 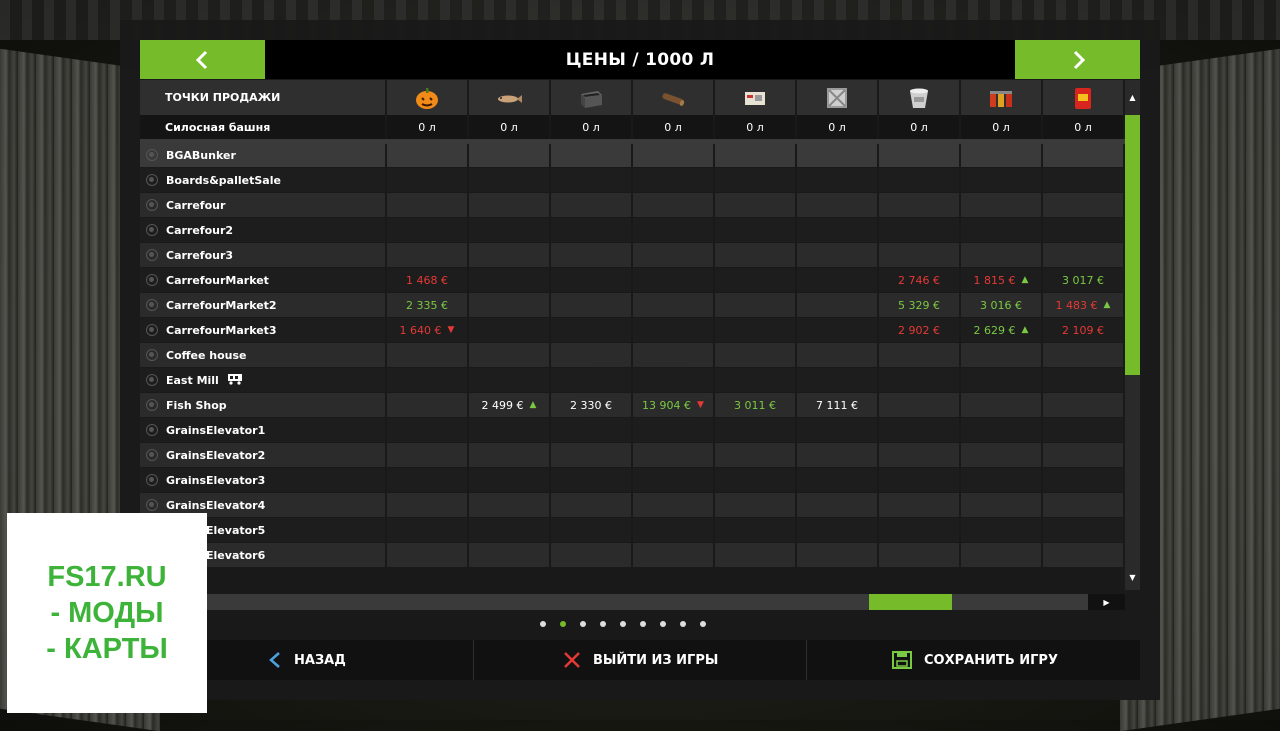 What do you see at coordinates (1132, 577) in the screenshot?
I see `scroll-down-icon: ▼` at bounding box center [1132, 577].